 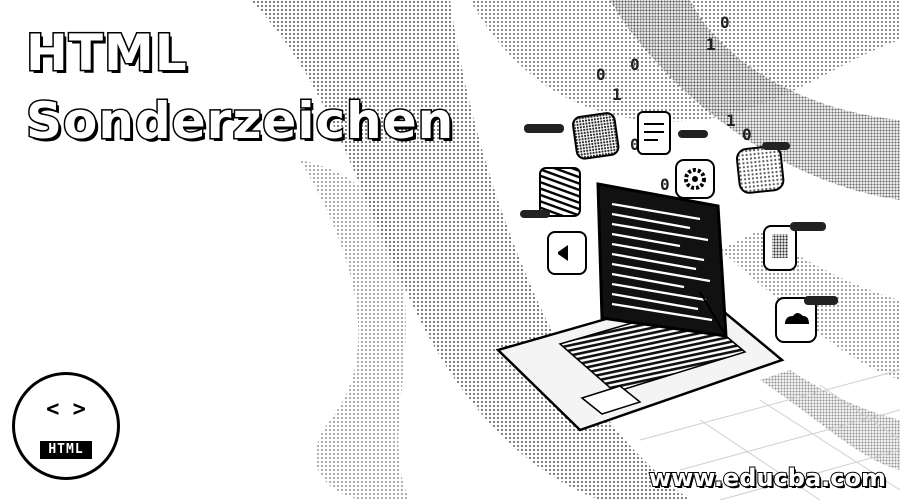 I want to click on gear-icon, so click(x=695, y=179).